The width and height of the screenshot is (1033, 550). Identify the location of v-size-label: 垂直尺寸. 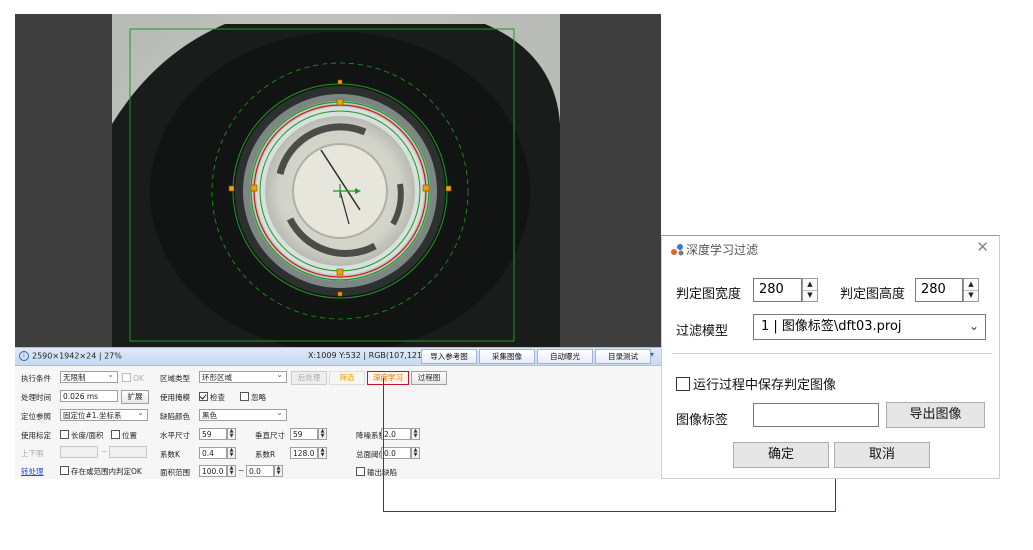
(270, 435).